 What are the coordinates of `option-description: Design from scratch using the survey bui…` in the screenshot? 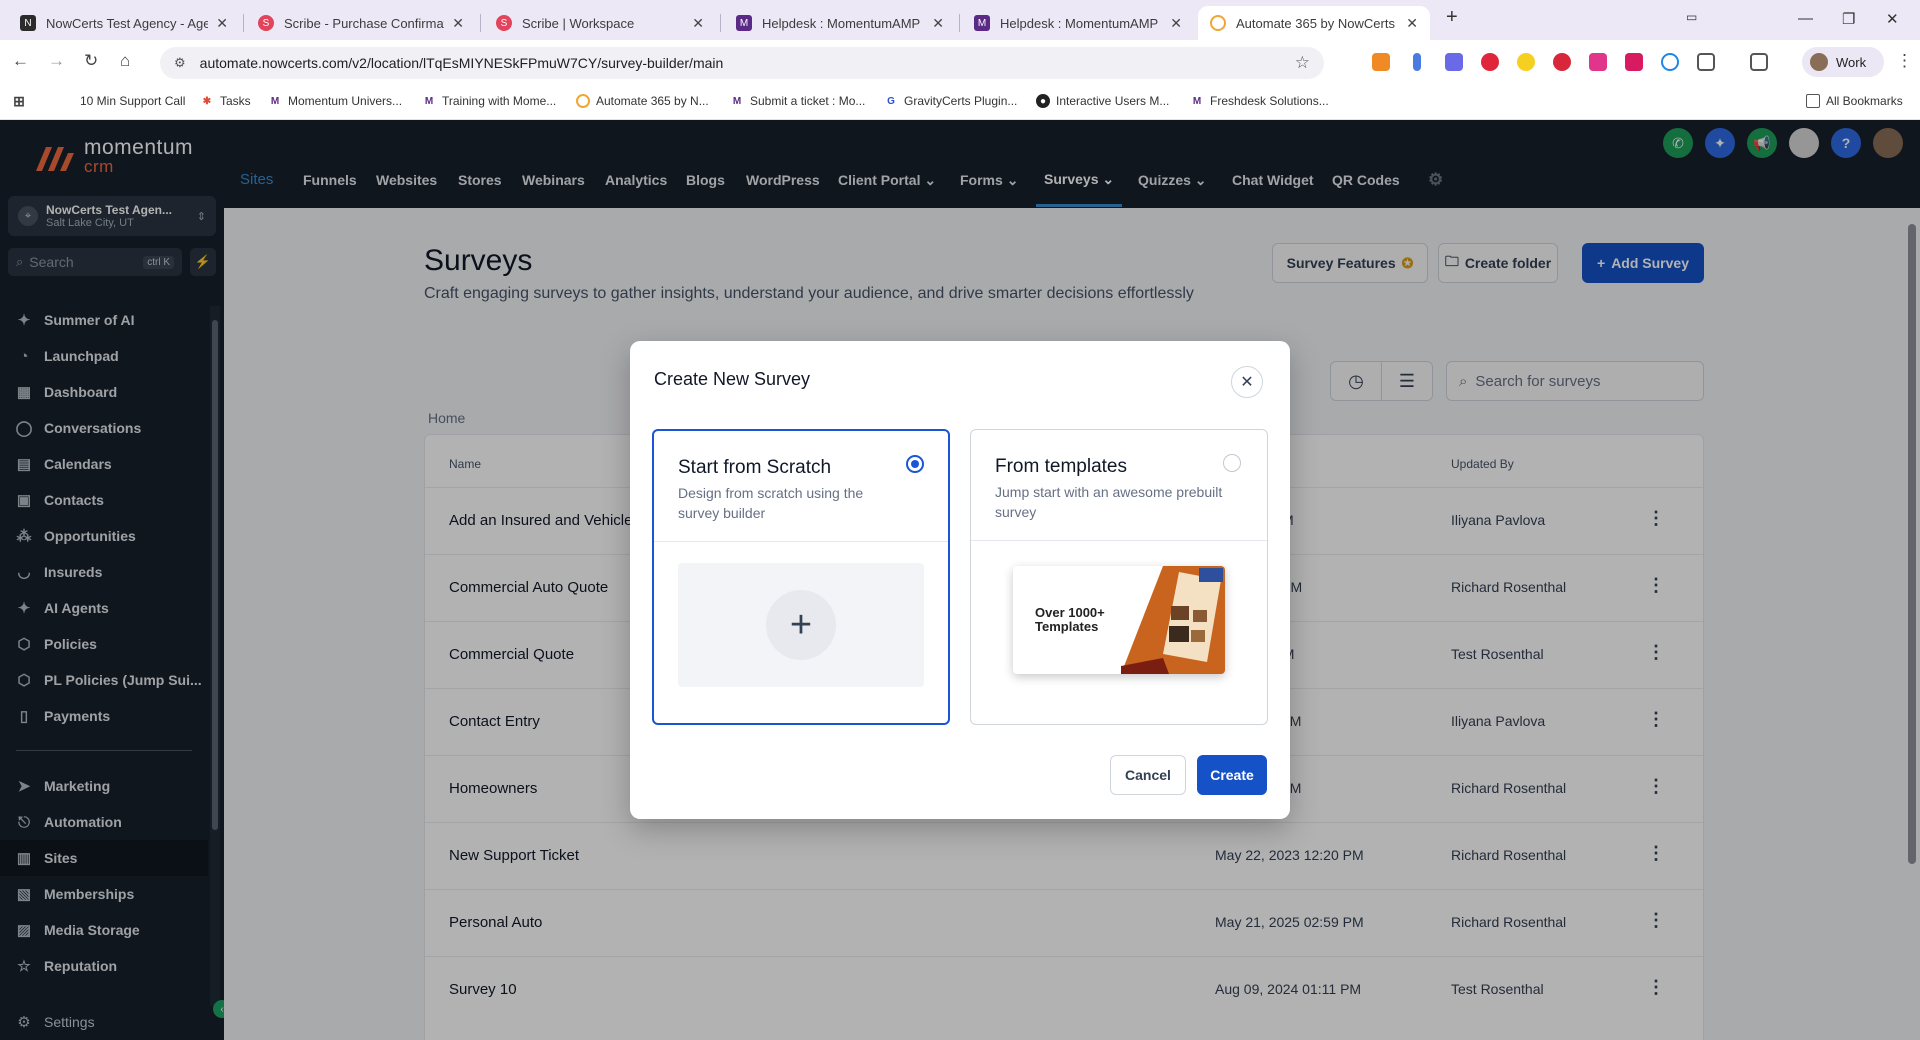 It's located at (771, 503).